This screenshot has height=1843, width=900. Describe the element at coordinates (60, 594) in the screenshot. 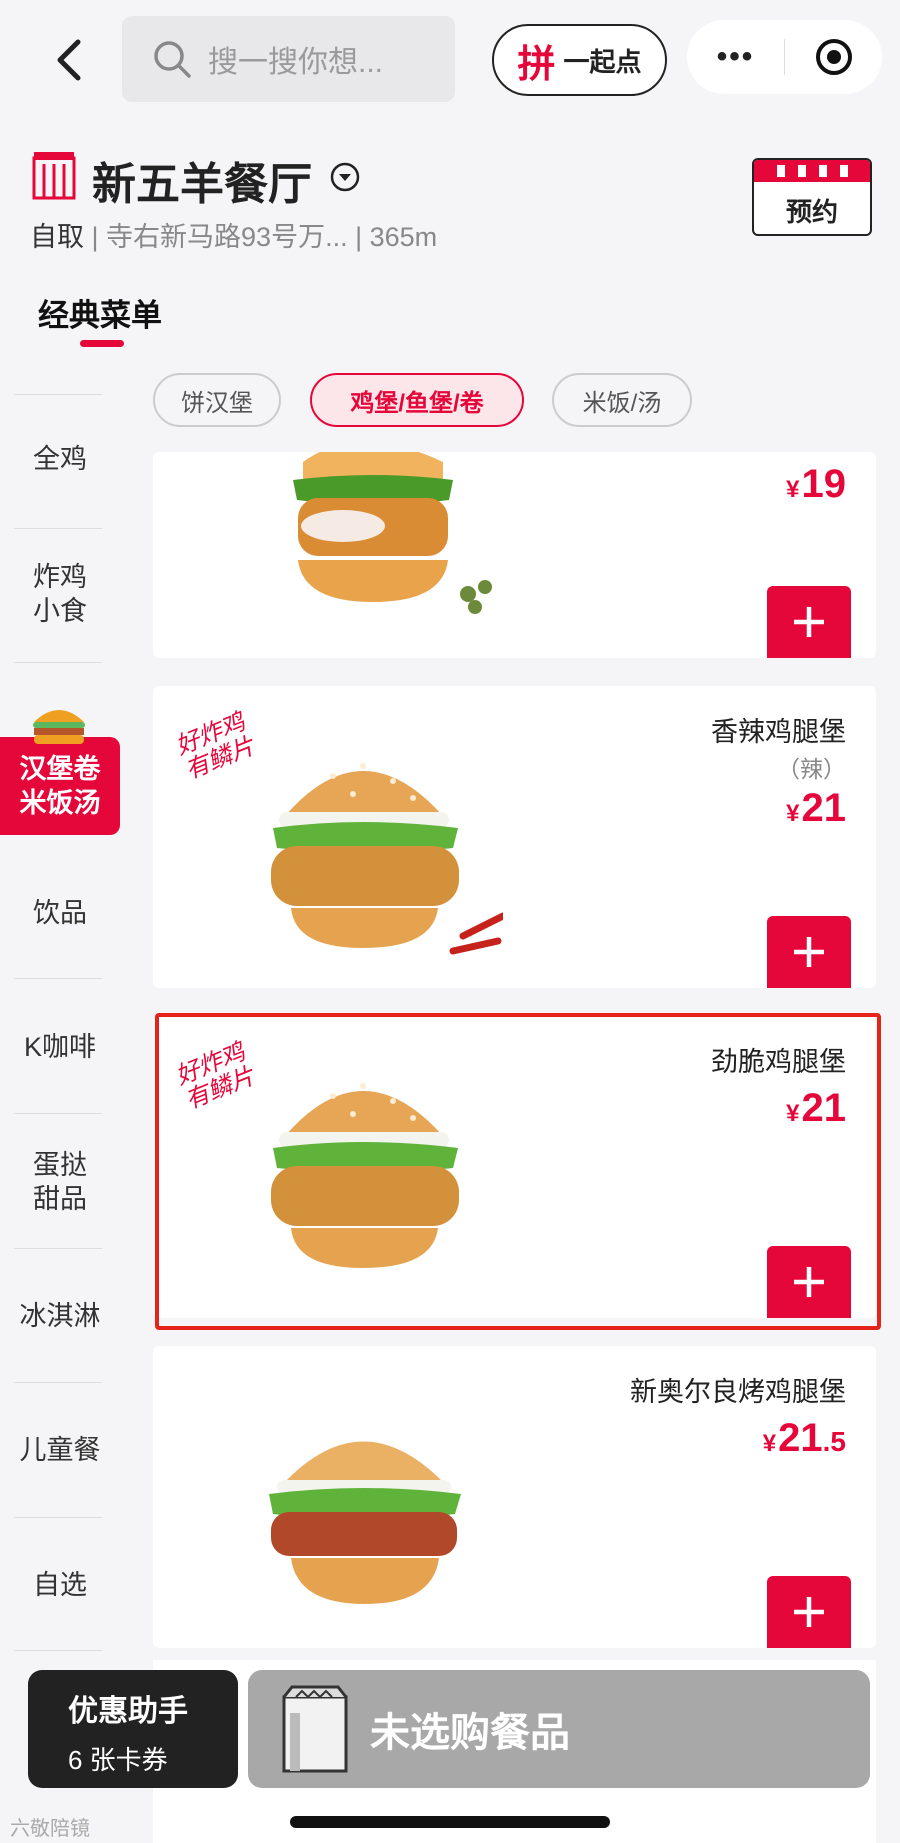

I see `sidebar-item-fried-chicken: 炸鸡 小食` at that location.